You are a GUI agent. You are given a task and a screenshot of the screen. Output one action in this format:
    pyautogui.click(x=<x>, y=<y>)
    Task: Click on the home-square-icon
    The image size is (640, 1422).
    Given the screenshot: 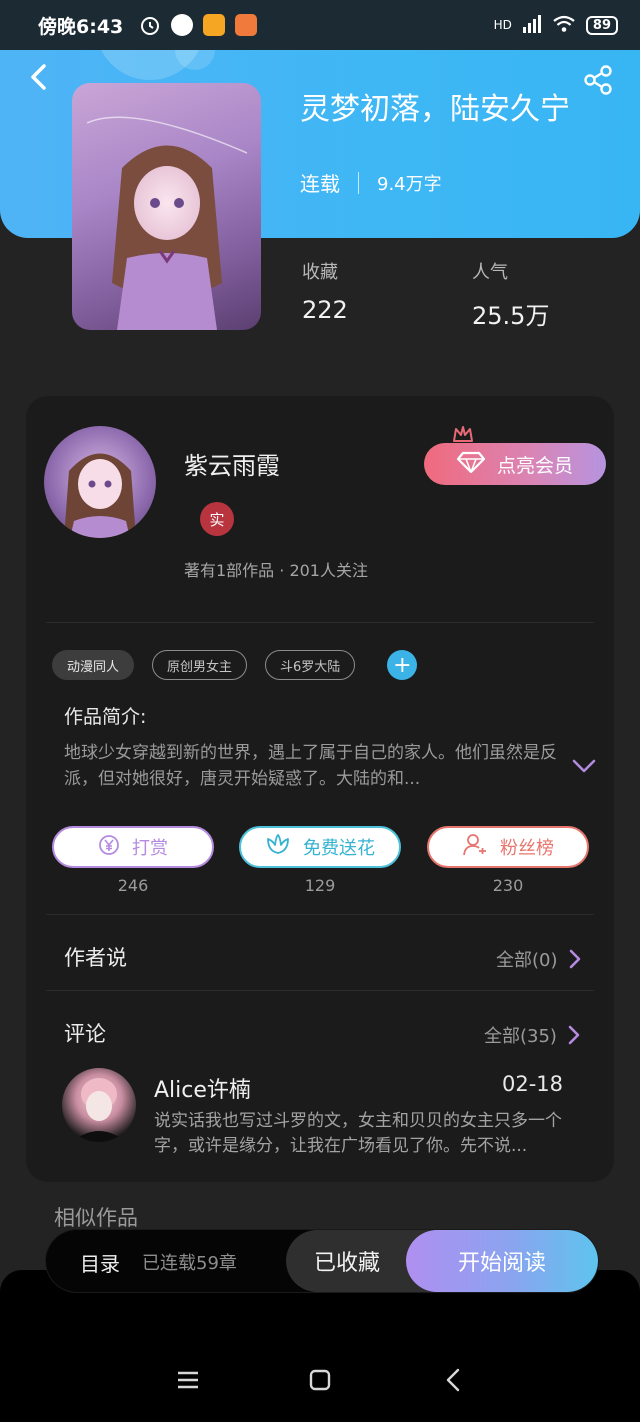 What is the action you would take?
    pyautogui.click(x=320, y=1380)
    